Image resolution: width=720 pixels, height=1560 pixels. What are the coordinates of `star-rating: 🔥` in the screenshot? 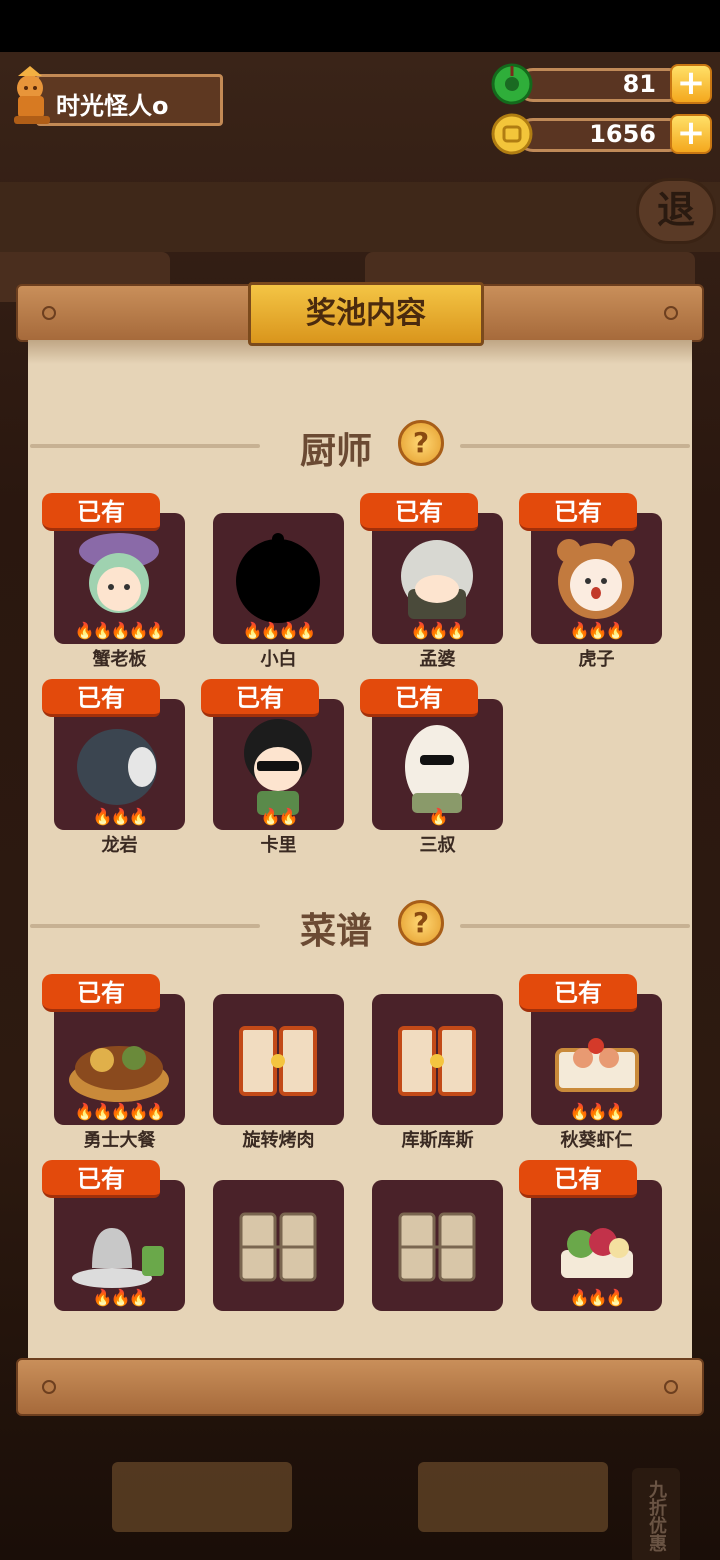 It's located at (438, 816).